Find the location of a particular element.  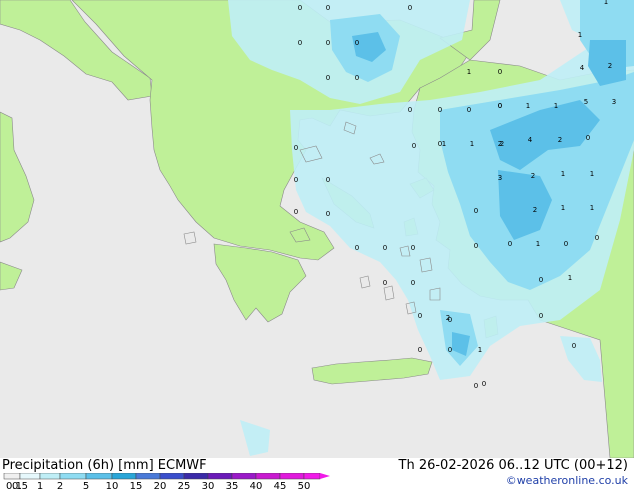

map-title: Precipitation (6h) [mm] ECMWF is located at coordinates (104, 465).